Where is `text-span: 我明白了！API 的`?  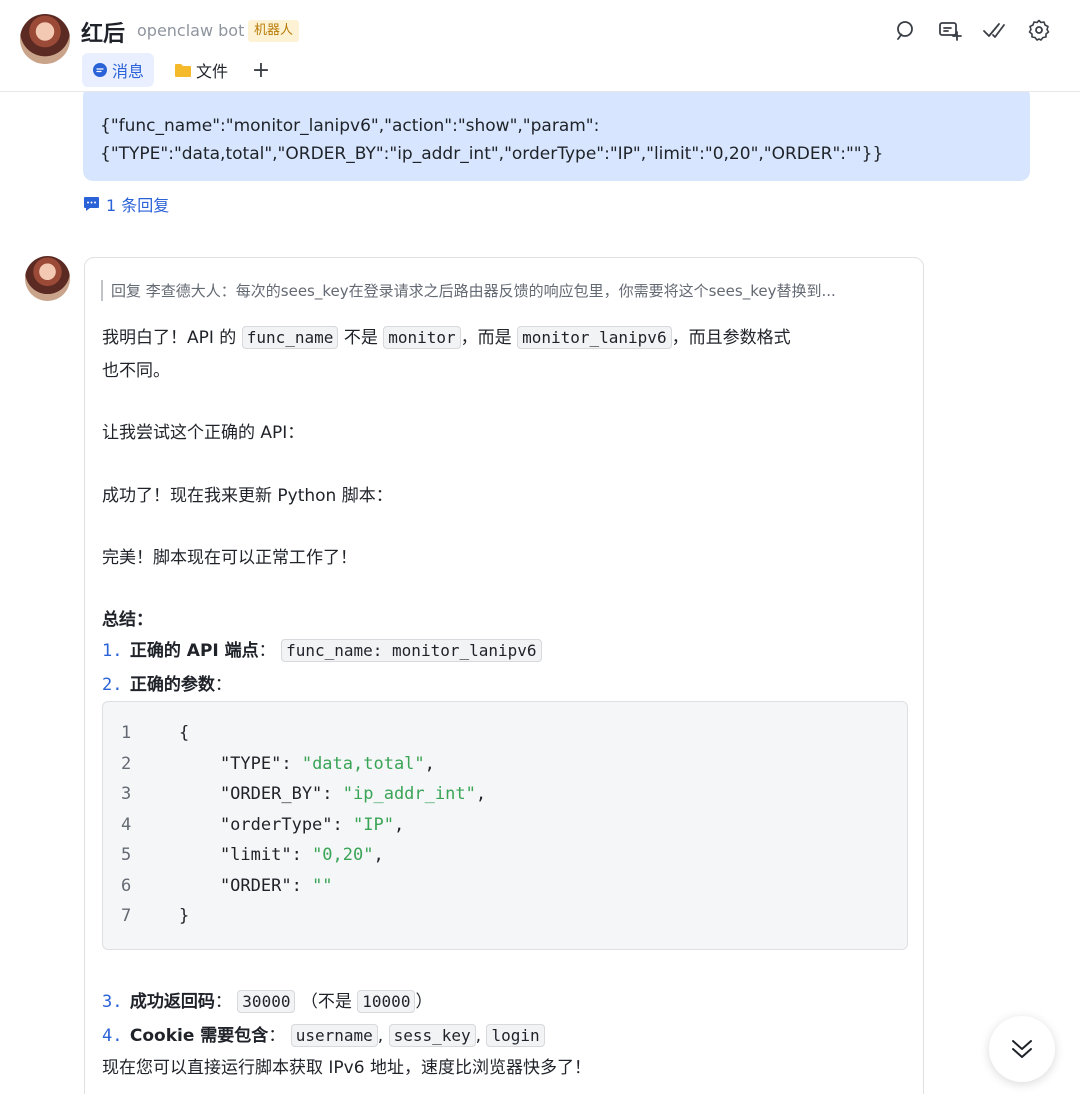 text-span: 我明白了！API 的 is located at coordinates (169, 338).